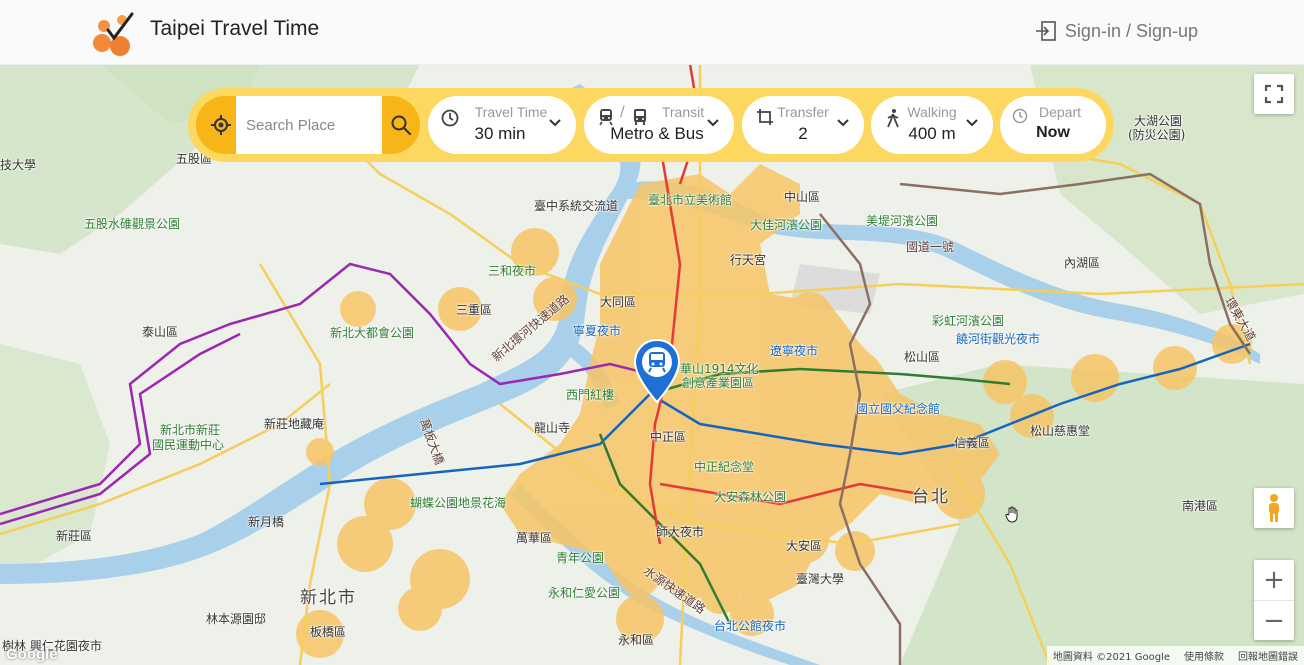  I want to click on terms-link: 使用條款, so click(1204, 655).